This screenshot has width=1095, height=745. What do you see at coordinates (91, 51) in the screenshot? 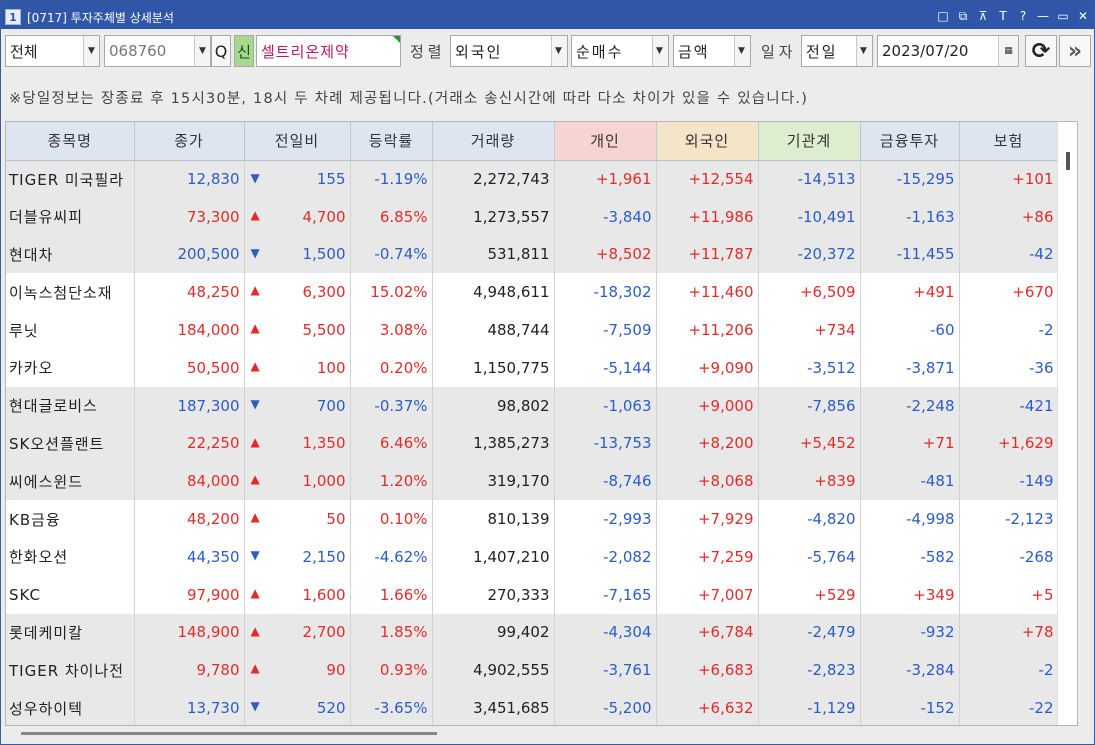
I see `market-dropdown-icon: ▼` at bounding box center [91, 51].